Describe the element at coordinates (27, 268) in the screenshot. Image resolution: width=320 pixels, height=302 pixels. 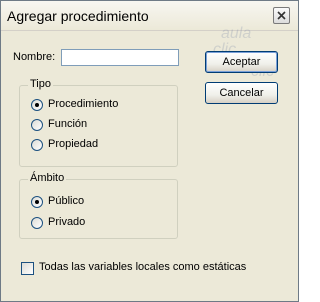
I see `static-variables-checkbox` at that location.